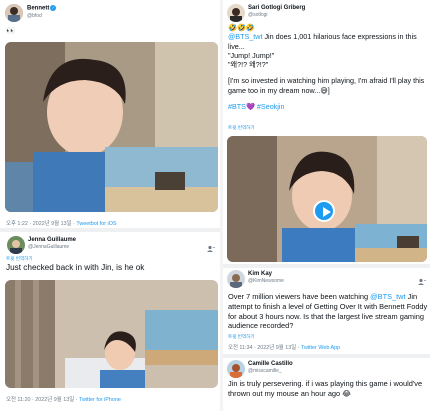  What do you see at coordinates (260, 274) in the screenshot?
I see `author-name: Kim Kay` at bounding box center [260, 274].